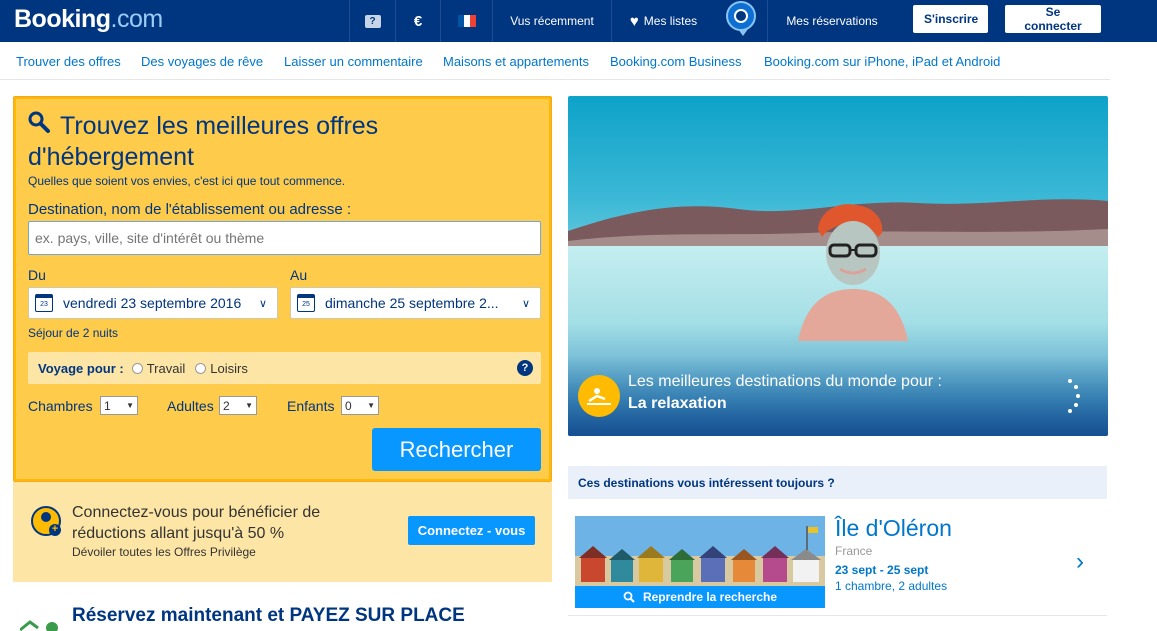  Describe the element at coordinates (599, 396) in the screenshot. I see `relaxation-icon` at that location.